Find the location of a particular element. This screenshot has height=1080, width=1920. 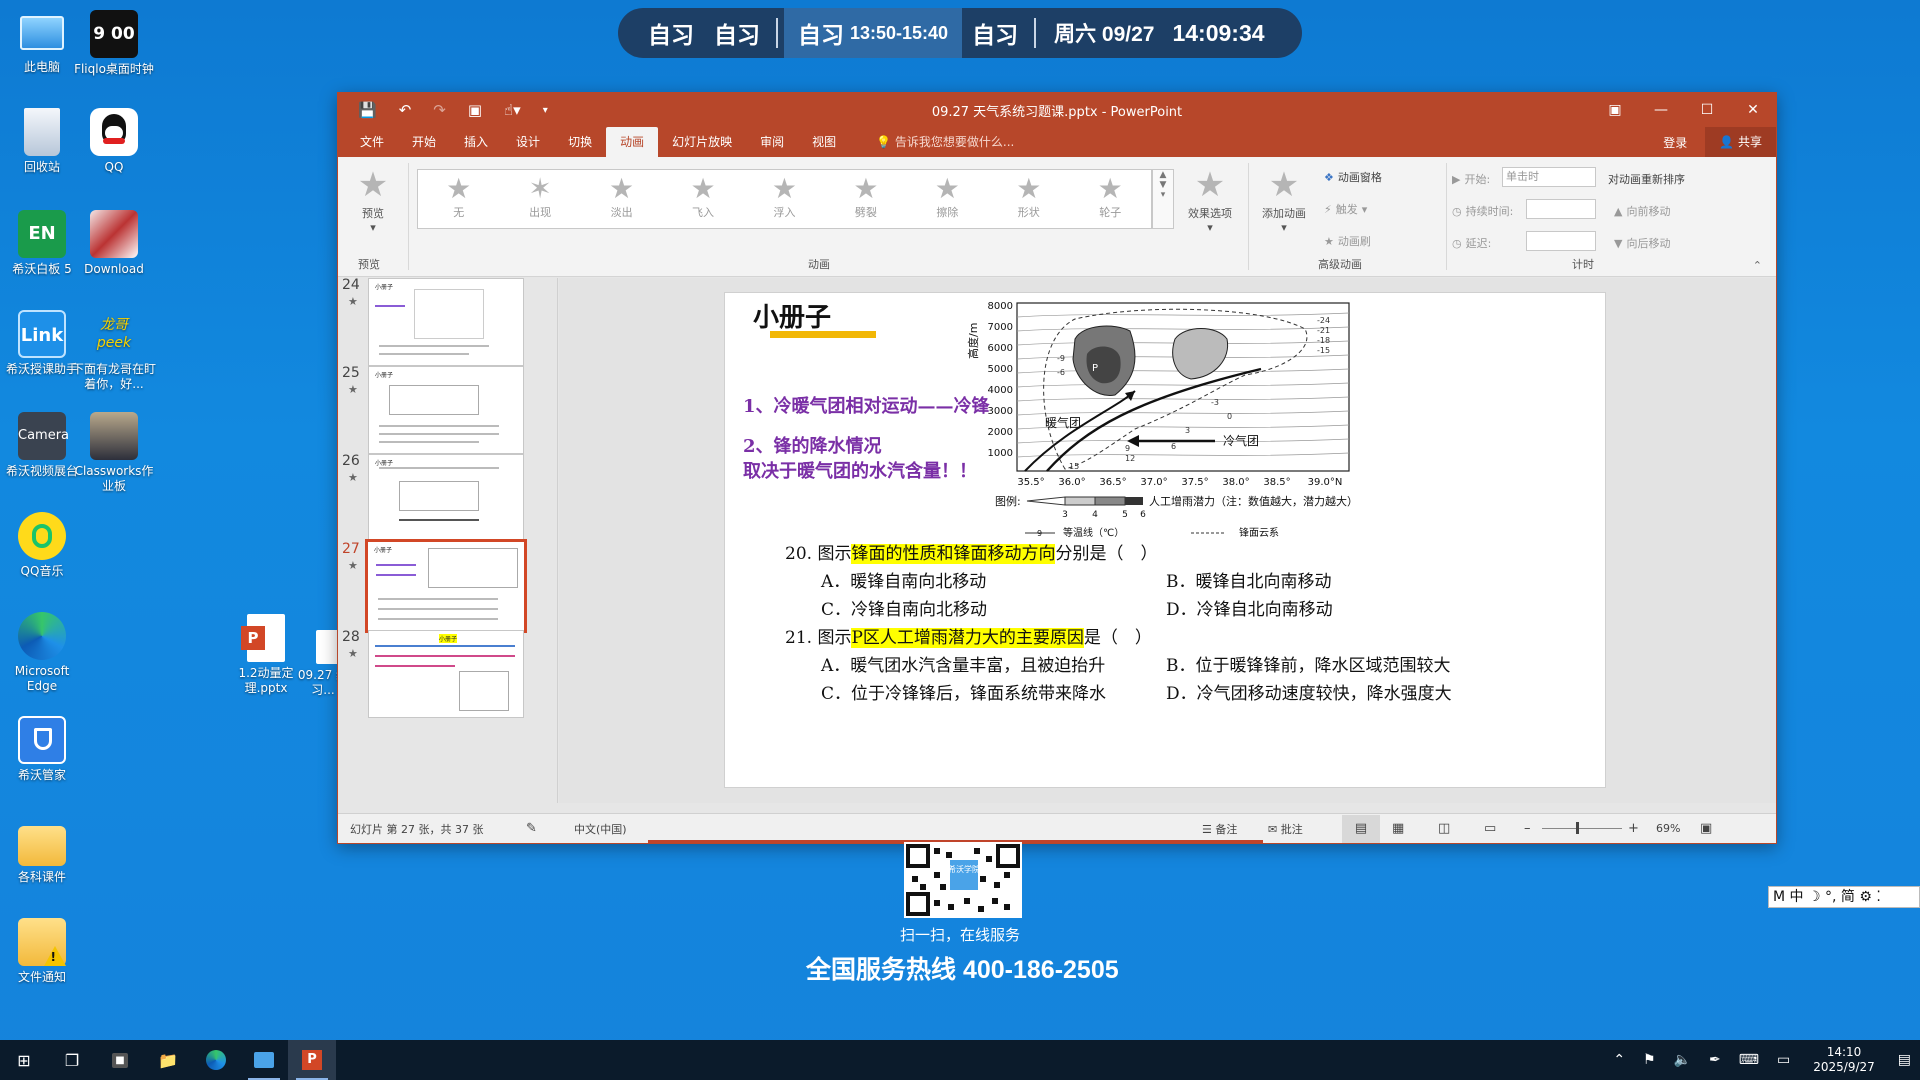

taskbar-app-edge is located at coordinates (216, 1060).